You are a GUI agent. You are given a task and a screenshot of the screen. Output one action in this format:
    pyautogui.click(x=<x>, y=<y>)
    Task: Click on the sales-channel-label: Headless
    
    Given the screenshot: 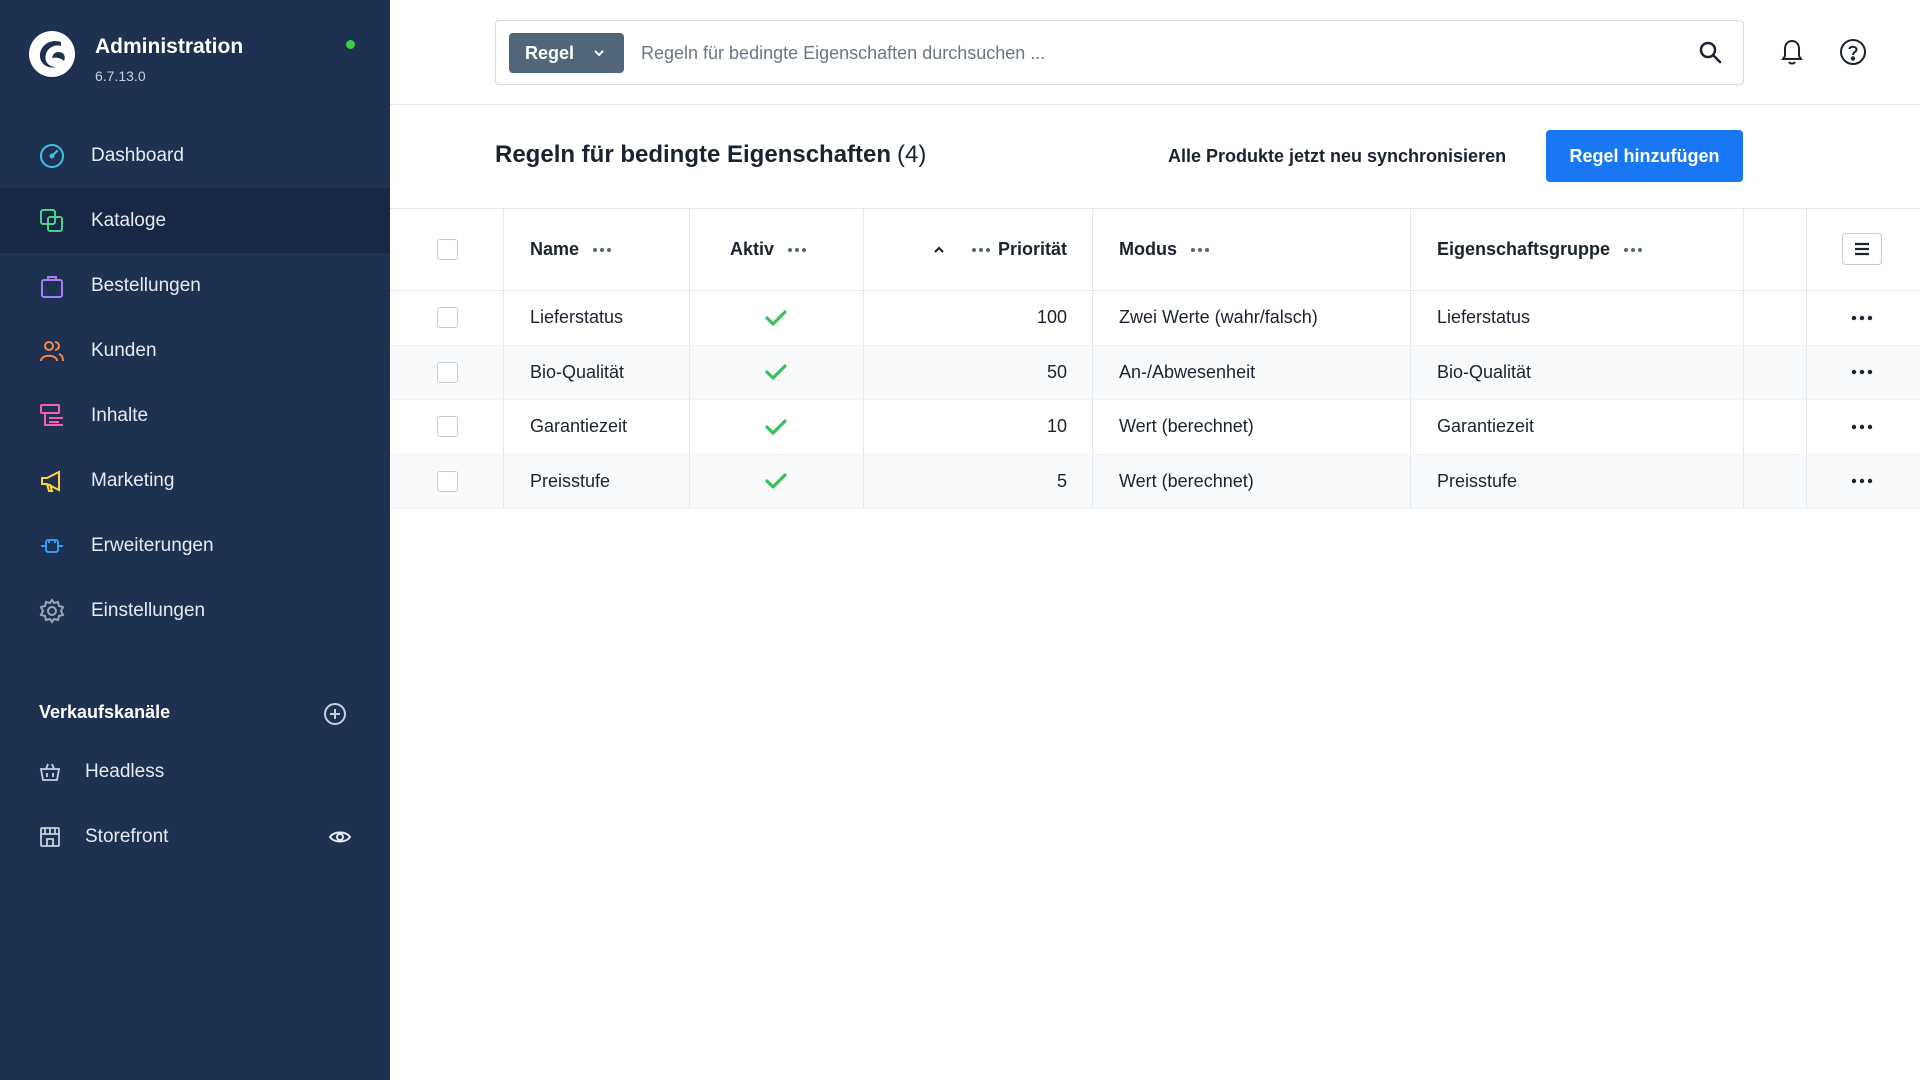 What is the action you would take?
    pyautogui.click(x=125, y=771)
    